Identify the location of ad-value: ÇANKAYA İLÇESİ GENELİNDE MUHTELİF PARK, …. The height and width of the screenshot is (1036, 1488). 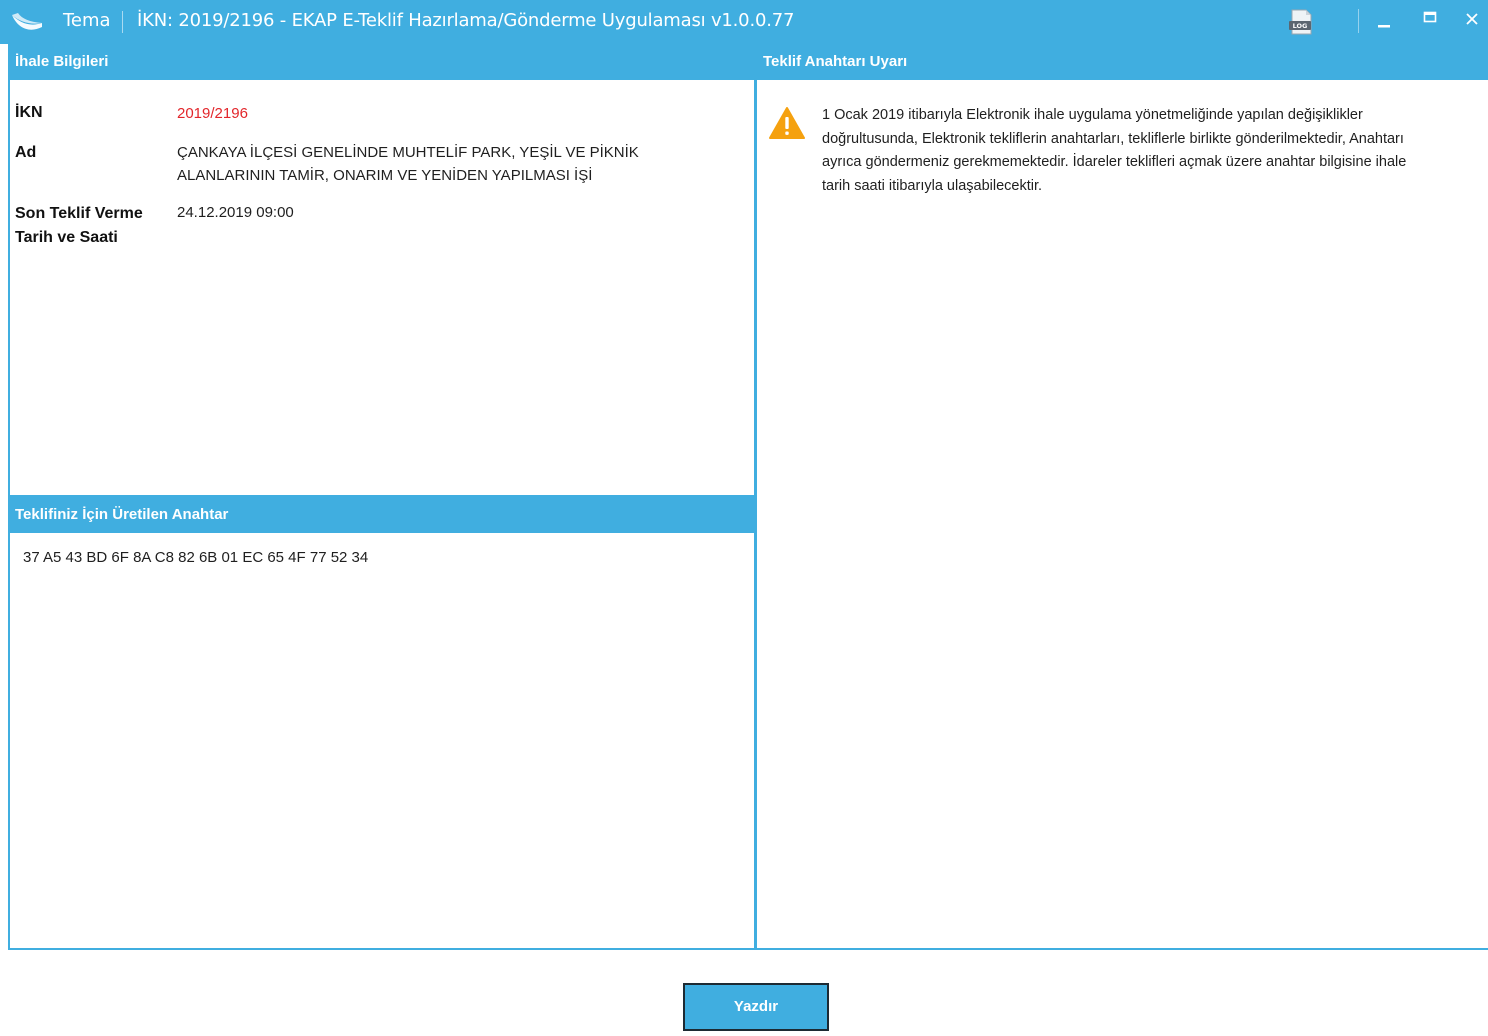
(408, 164).